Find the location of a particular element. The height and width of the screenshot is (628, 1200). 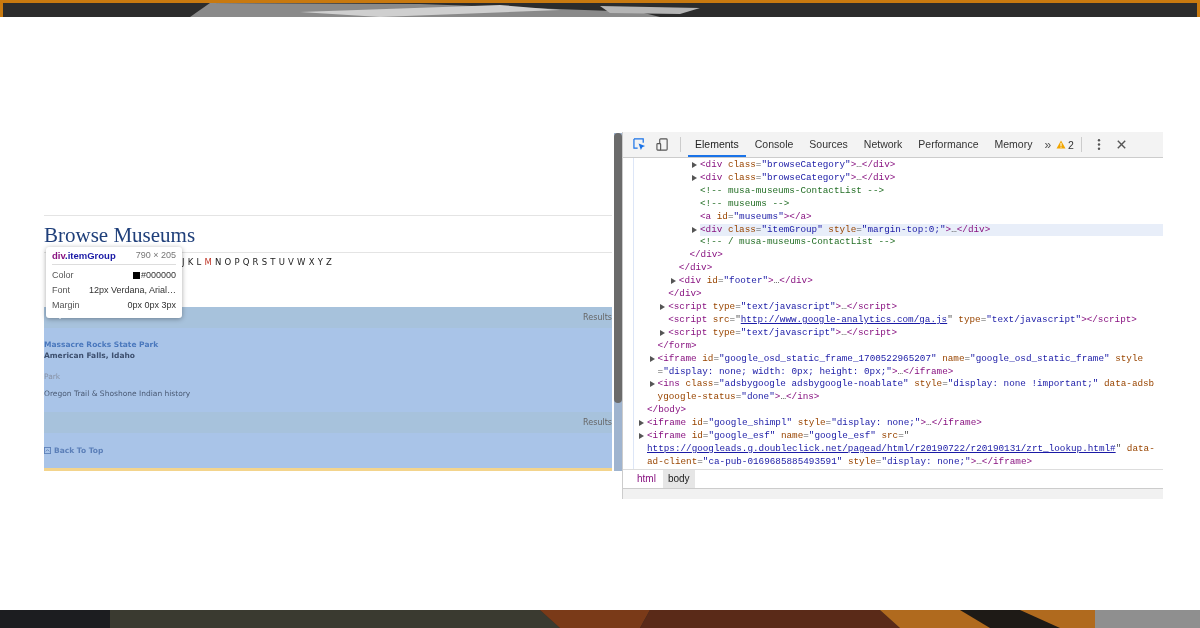

code-line: <div id="footer">…</div> is located at coordinates (920, 282).